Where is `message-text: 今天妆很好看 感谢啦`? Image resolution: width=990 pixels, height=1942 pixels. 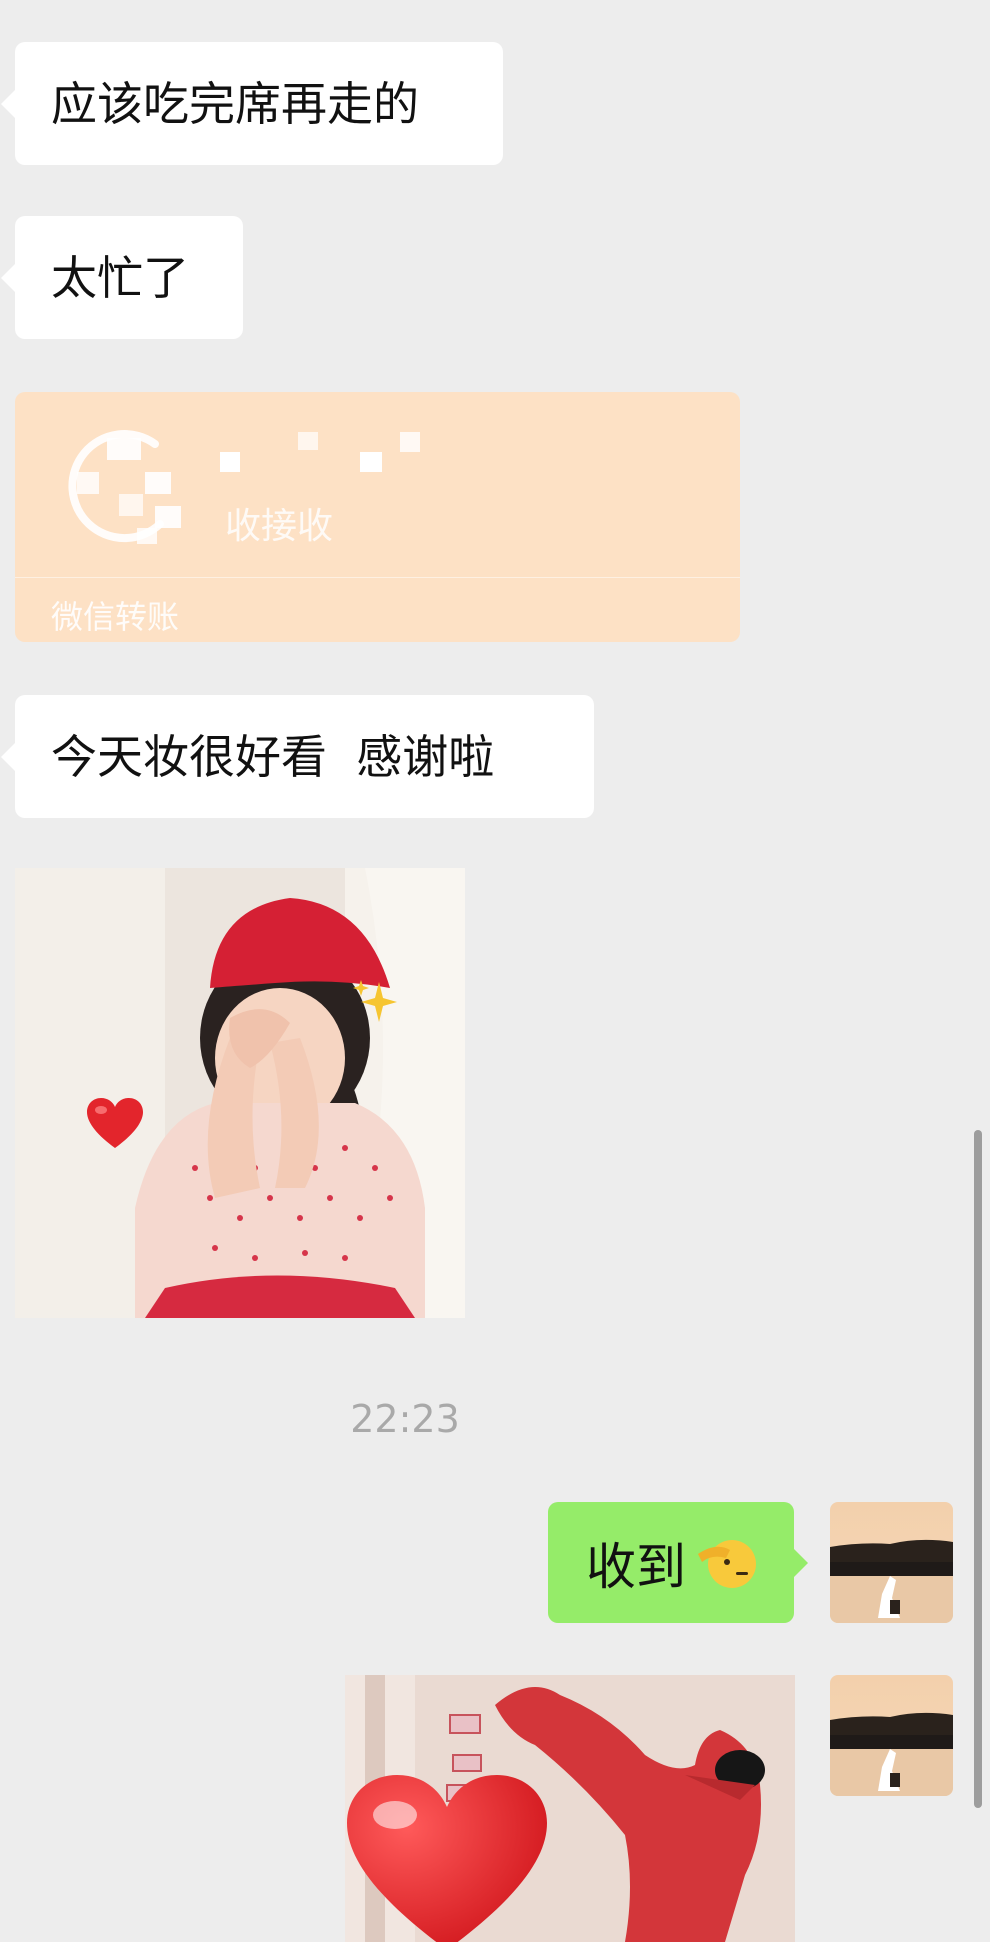 message-text: 今天妆很好看 感谢啦 is located at coordinates (273, 756).